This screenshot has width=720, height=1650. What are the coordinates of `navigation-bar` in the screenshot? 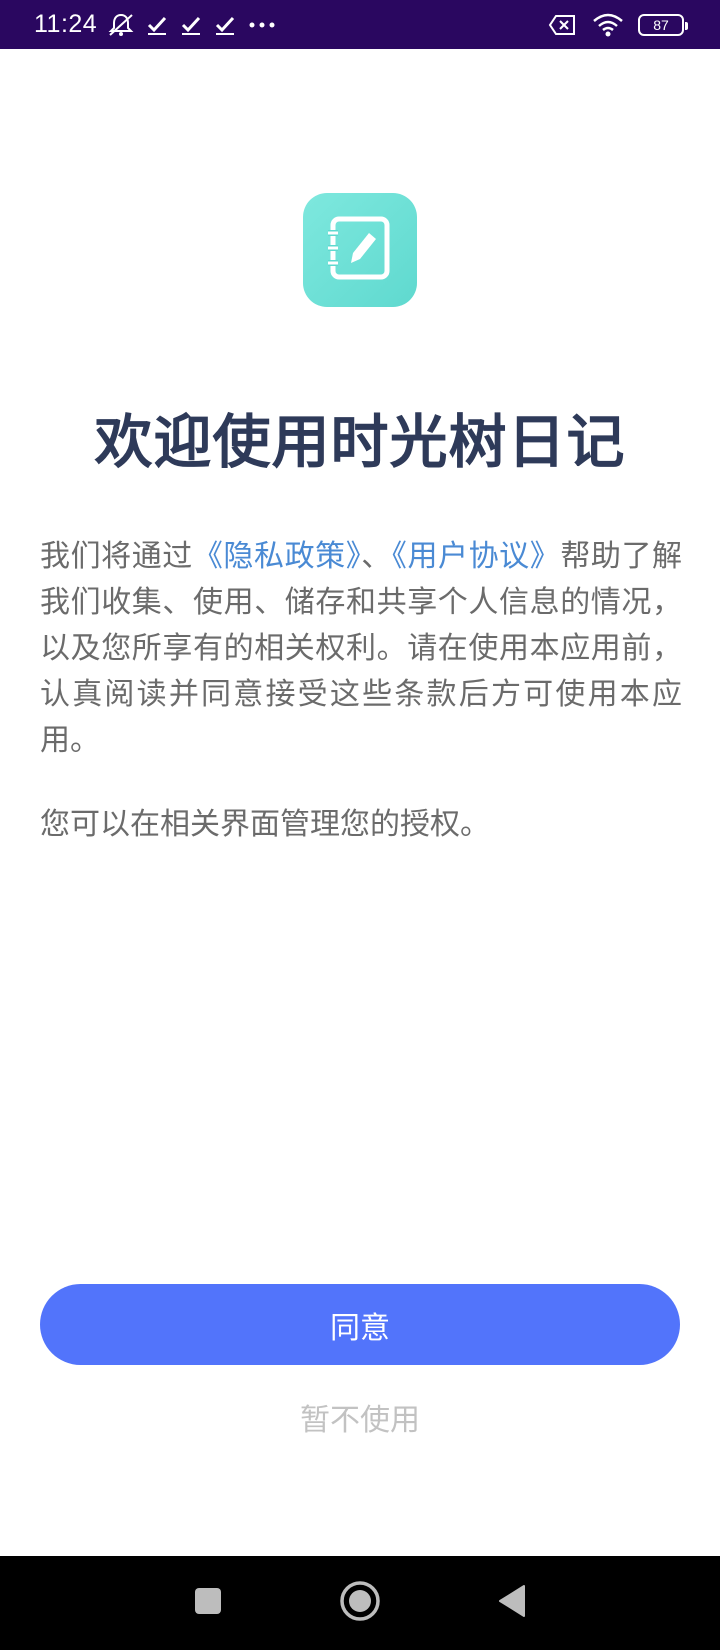 It's located at (360, 1603).